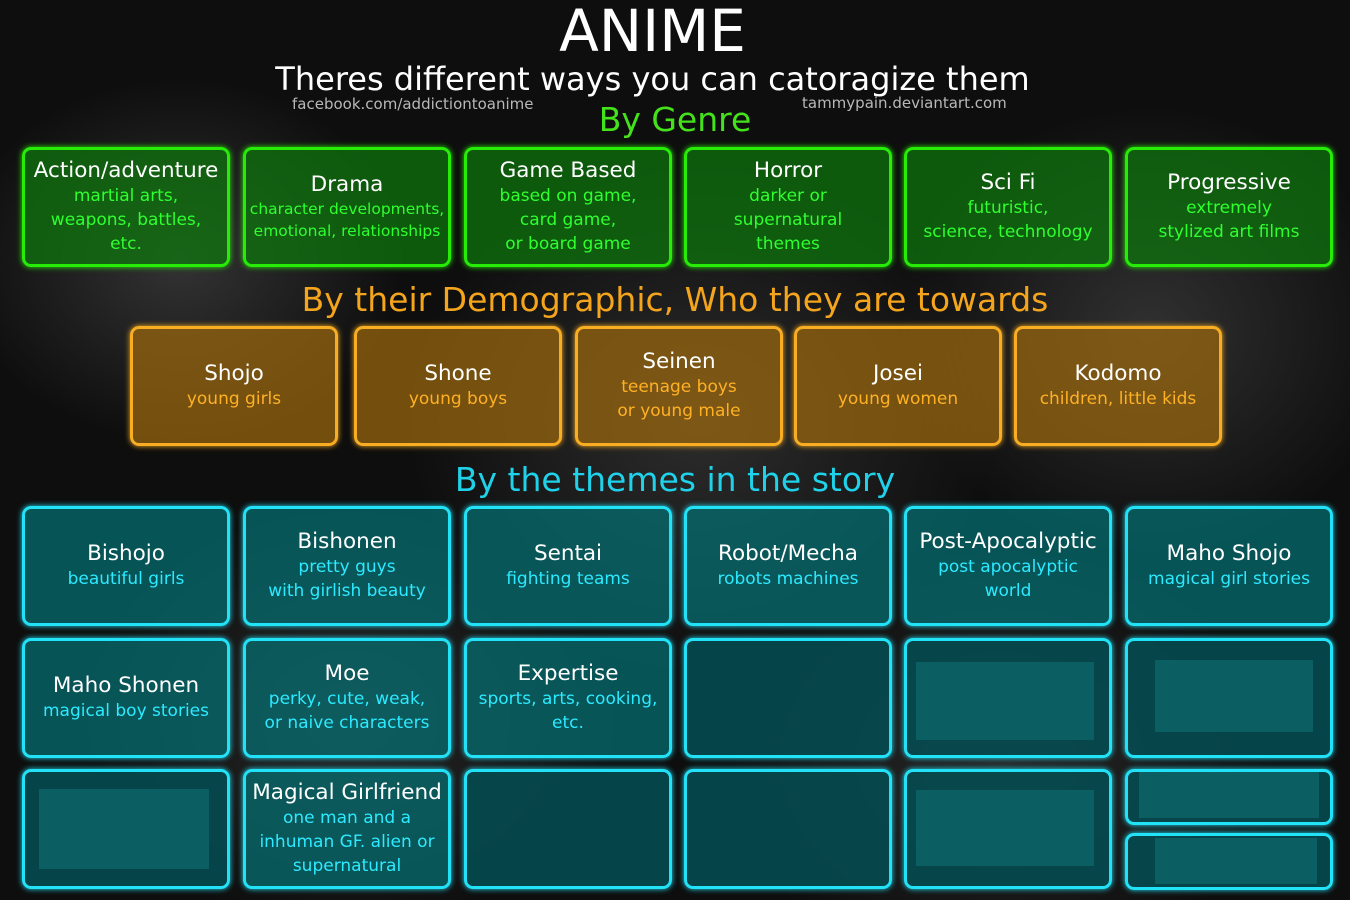  What do you see at coordinates (126, 170) in the screenshot?
I see `genre-box-title: Action/adventure` at bounding box center [126, 170].